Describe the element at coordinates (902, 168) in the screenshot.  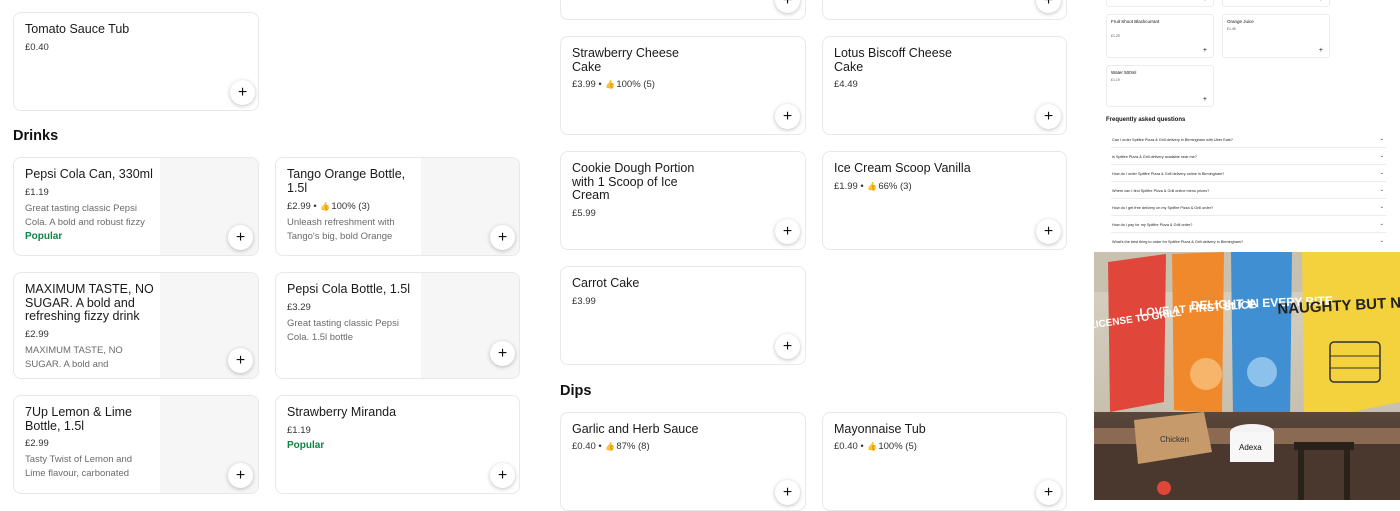
I see `item-name: Ice Cream Scoop Vanilla` at that location.